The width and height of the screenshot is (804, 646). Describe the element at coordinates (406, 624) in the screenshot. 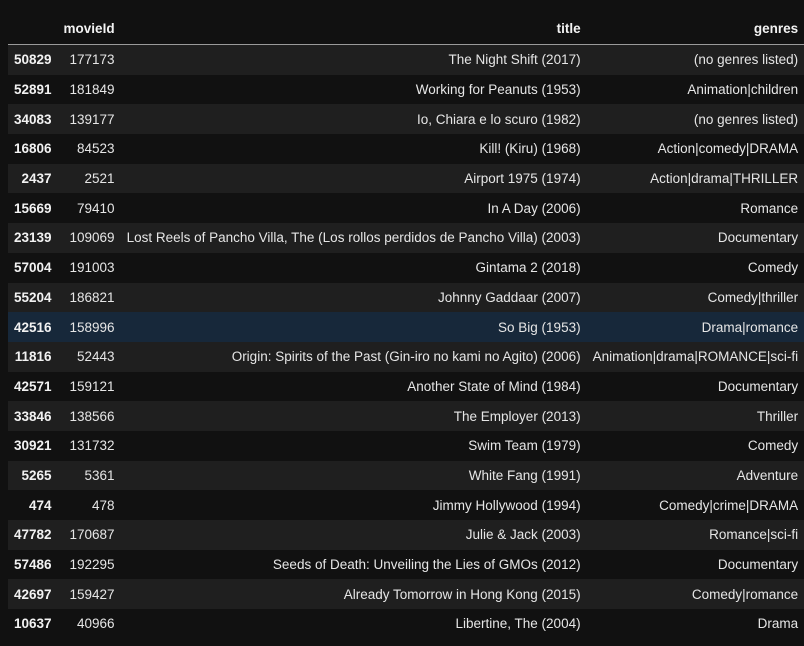

I see `table-row: 10637 40966 Libertine, The (2004) Drama` at that location.